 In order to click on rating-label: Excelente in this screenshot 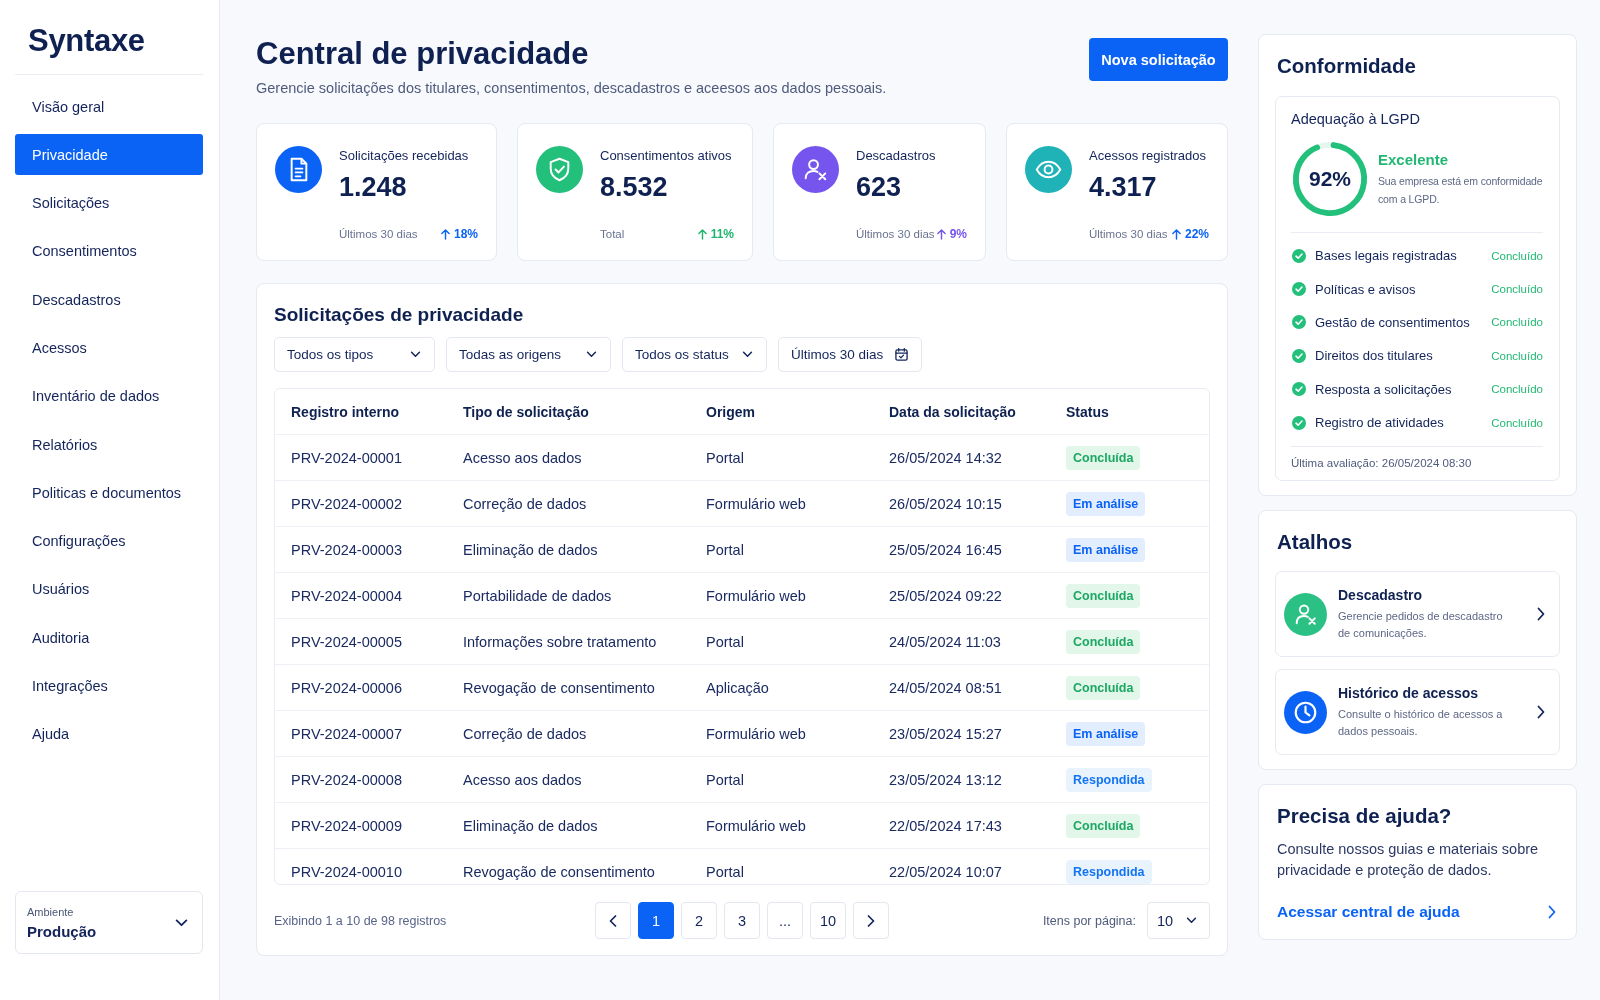, I will do `click(1414, 159)`.